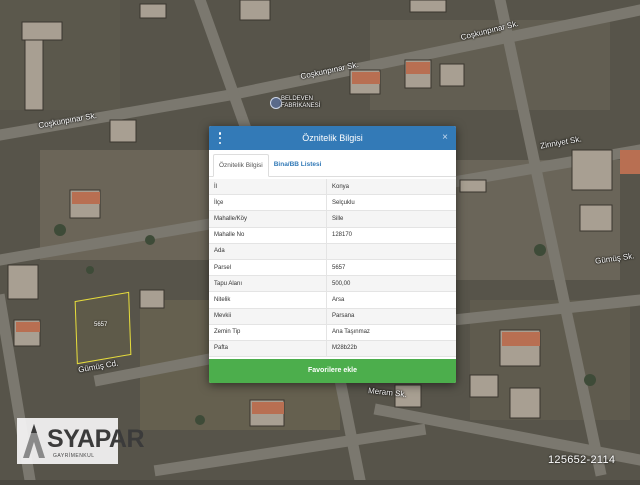  I want to click on table-row: Zemin Tip Ana Taşınmaz, so click(332, 332).